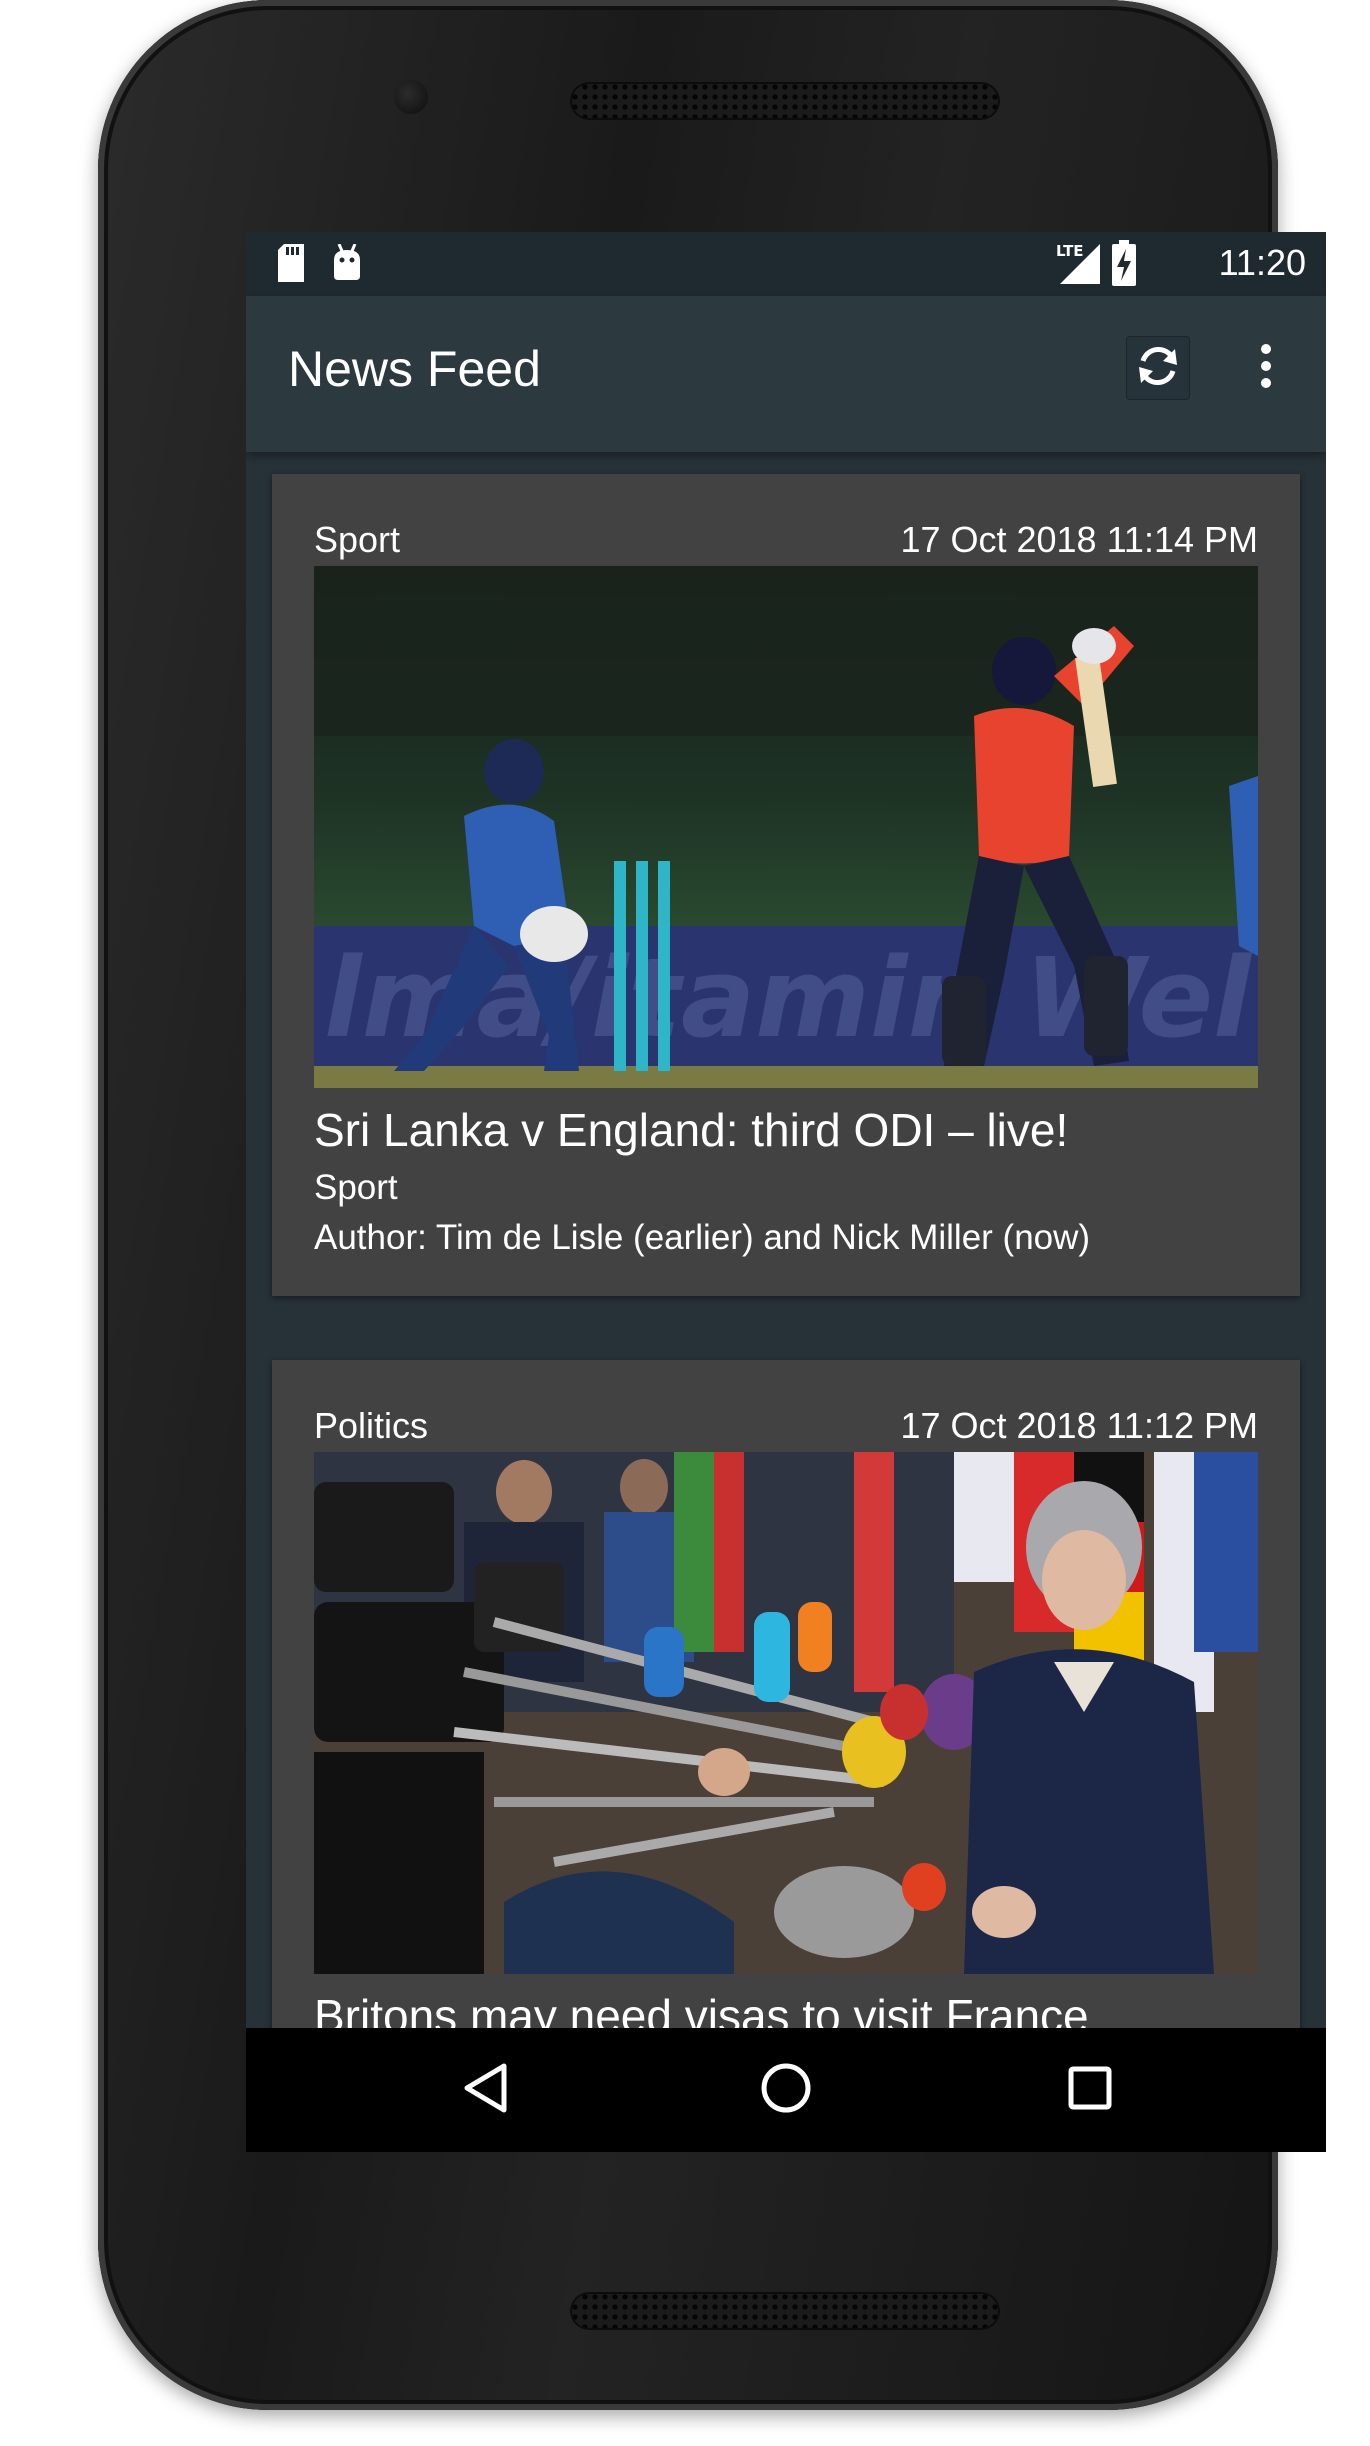 The height and width of the screenshot is (2446, 1370). Describe the element at coordinates (785, 101) in the screenshot. I see `earpiece-speaker` at that location.